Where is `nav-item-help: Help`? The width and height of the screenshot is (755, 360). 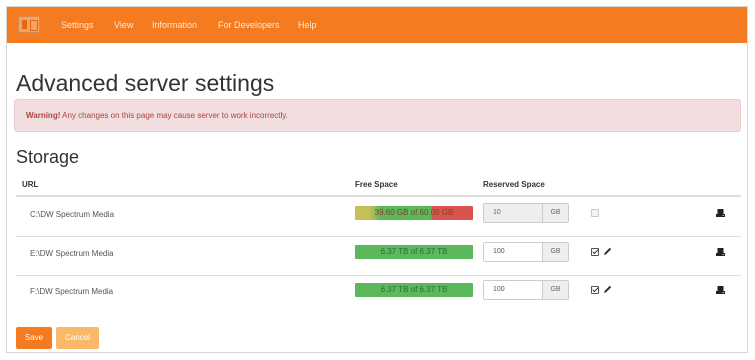 nav-item-help: Help is located at coordinates (307, 25).